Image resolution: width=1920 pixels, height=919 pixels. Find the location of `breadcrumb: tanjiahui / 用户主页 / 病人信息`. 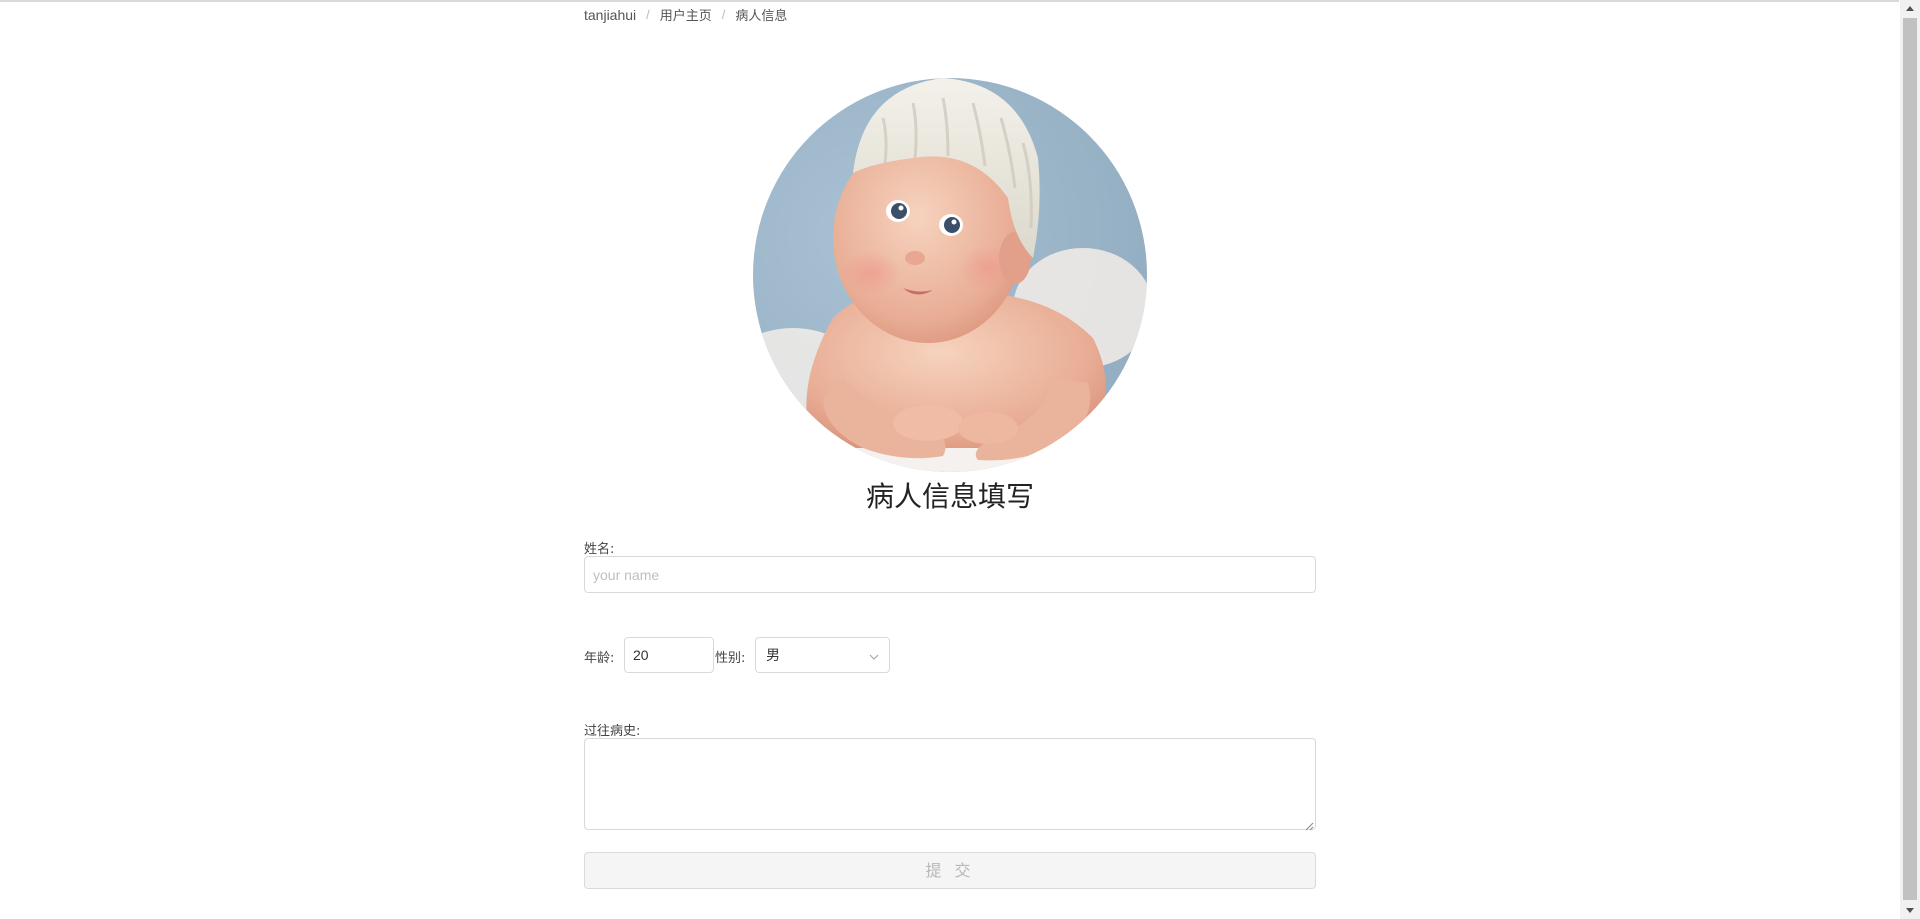

breadcrumb: tanjiahui / 用户主页 / 病人信息 is located at coordinates (685, 14).